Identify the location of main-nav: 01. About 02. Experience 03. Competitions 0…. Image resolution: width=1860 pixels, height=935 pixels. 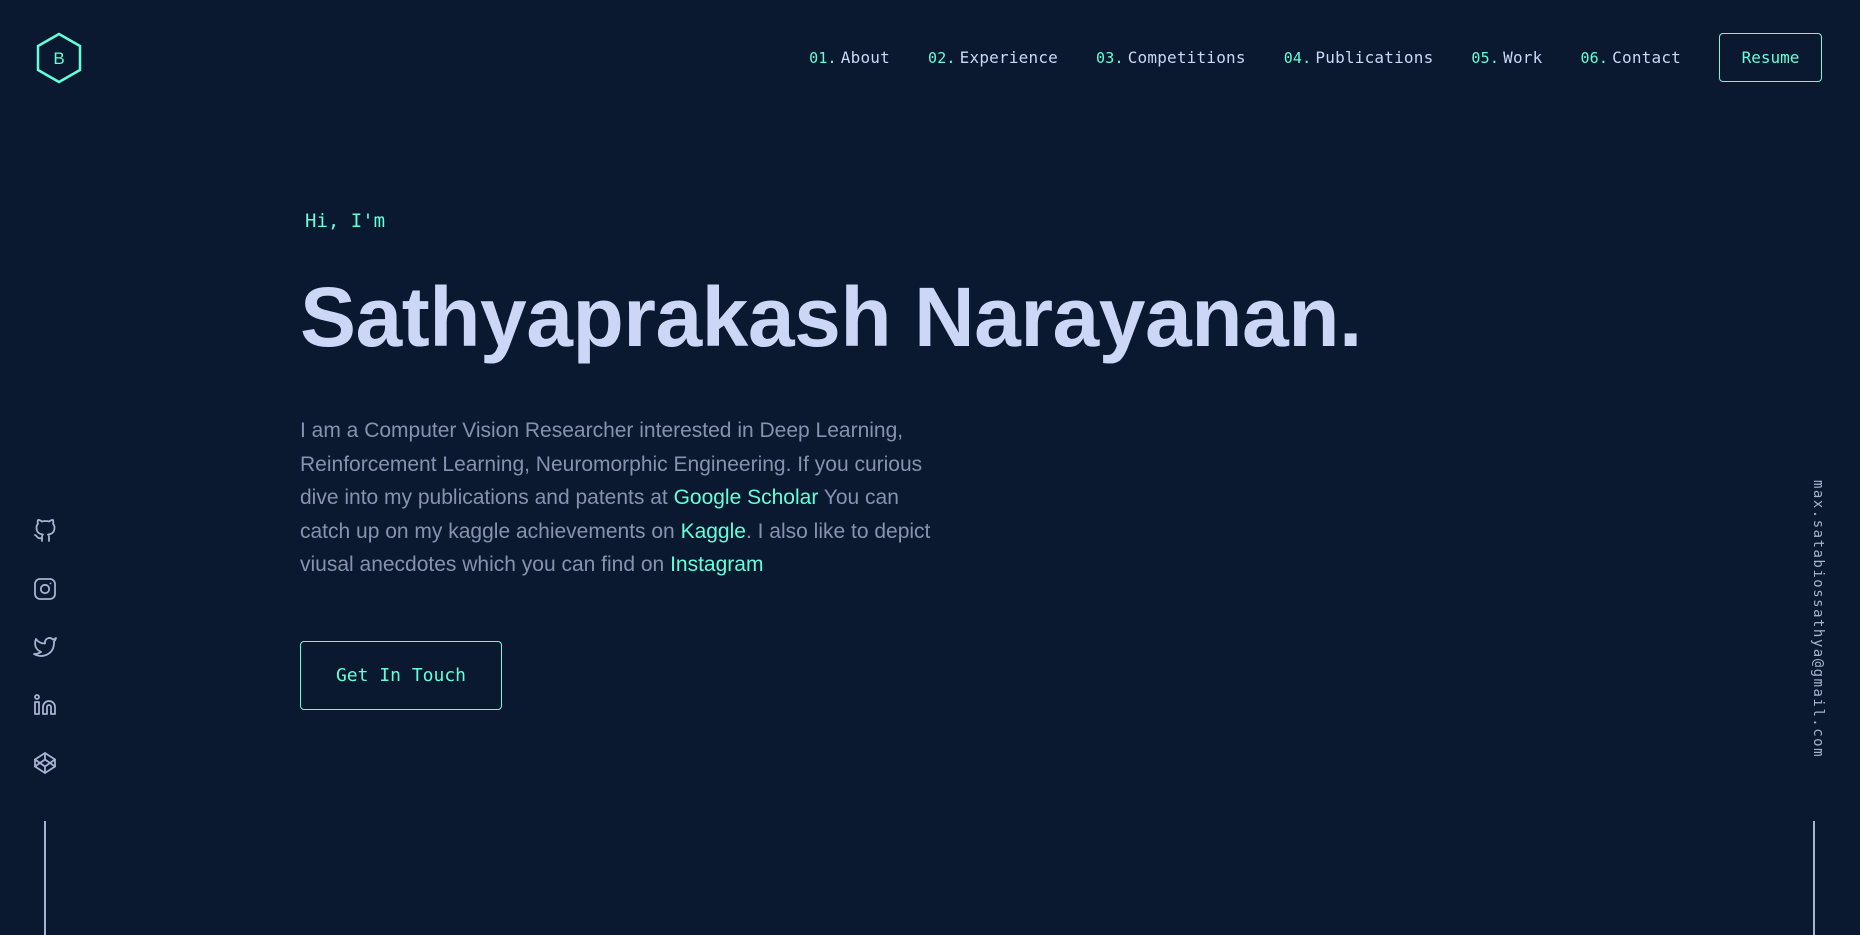
(1315, 57).